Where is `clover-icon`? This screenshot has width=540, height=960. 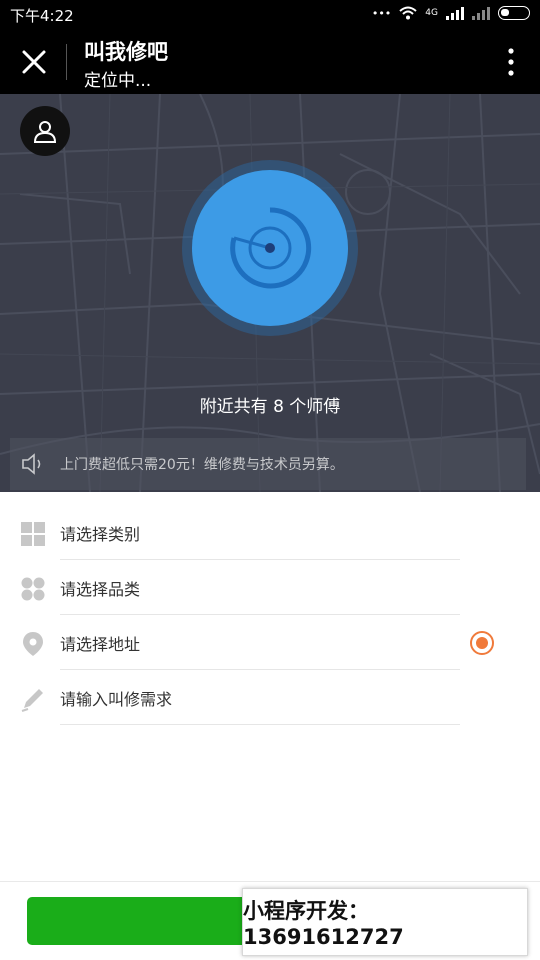
clover-icon is located at coordinates (33, 589).